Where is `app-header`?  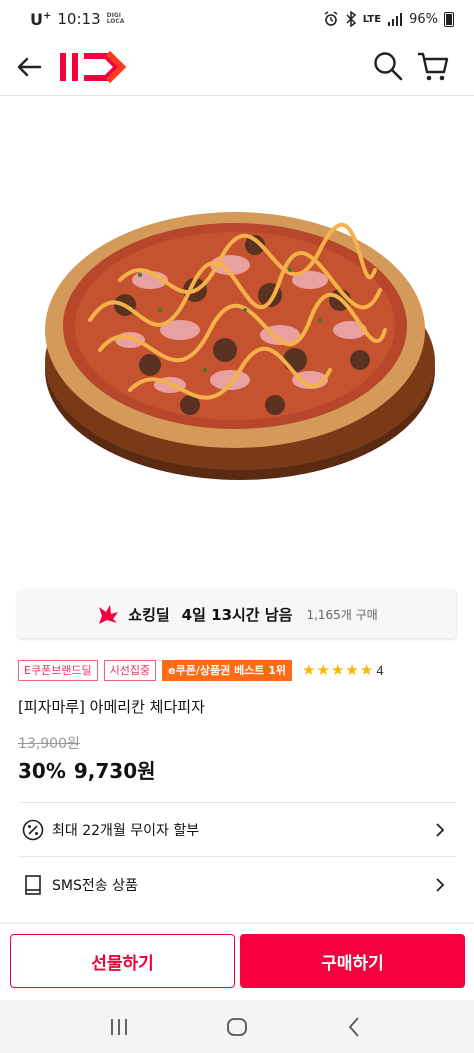
app-header is located at coordinates (237, 67).